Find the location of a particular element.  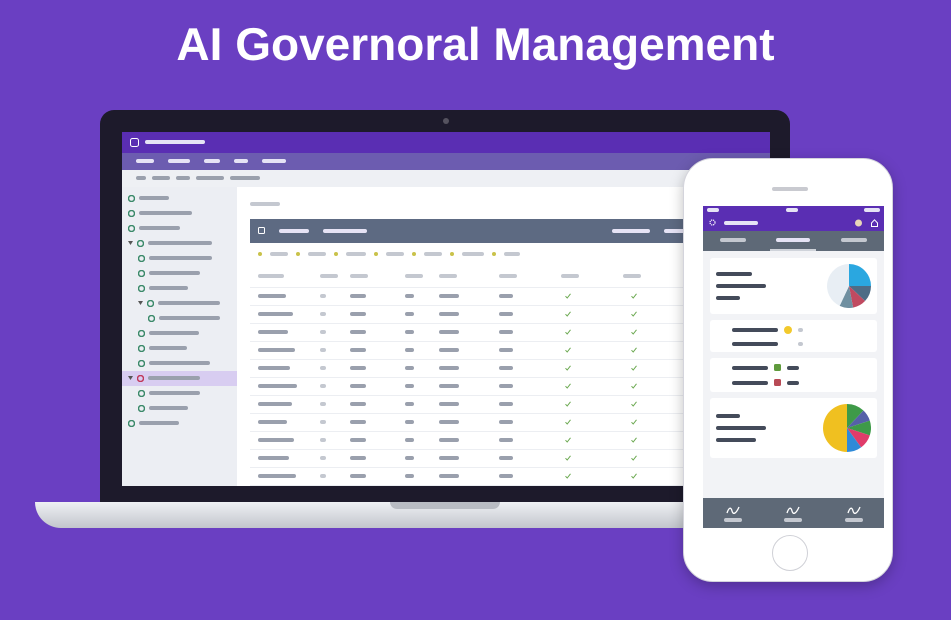

home-icon is located at coordinates (874, 222).